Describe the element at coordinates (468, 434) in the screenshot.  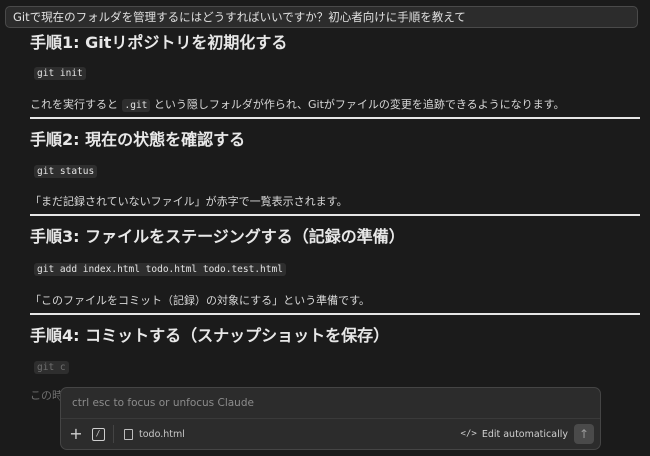
I see `code-icon: </>` at that location.